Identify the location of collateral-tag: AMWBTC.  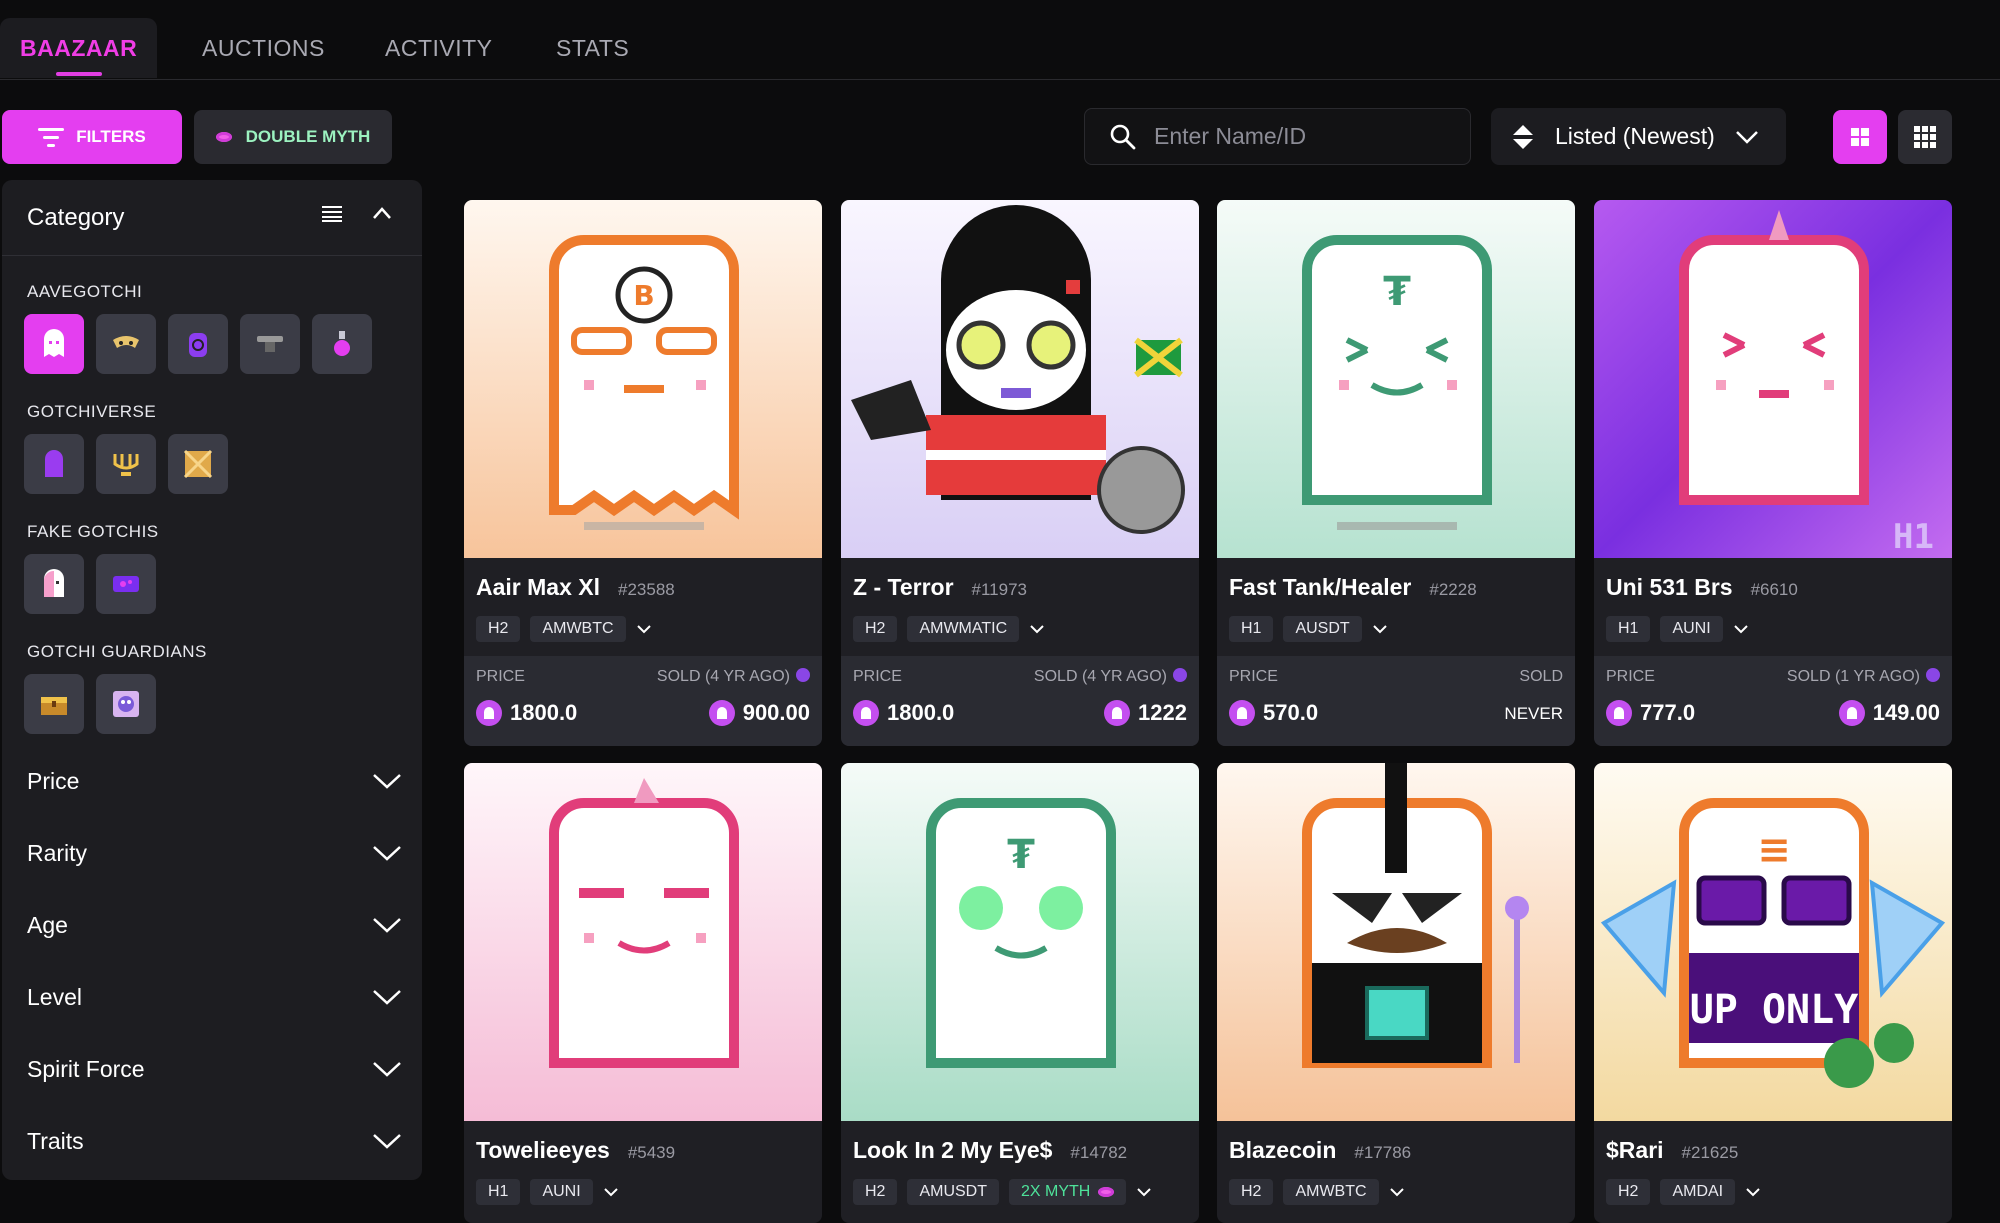
(578, 629).